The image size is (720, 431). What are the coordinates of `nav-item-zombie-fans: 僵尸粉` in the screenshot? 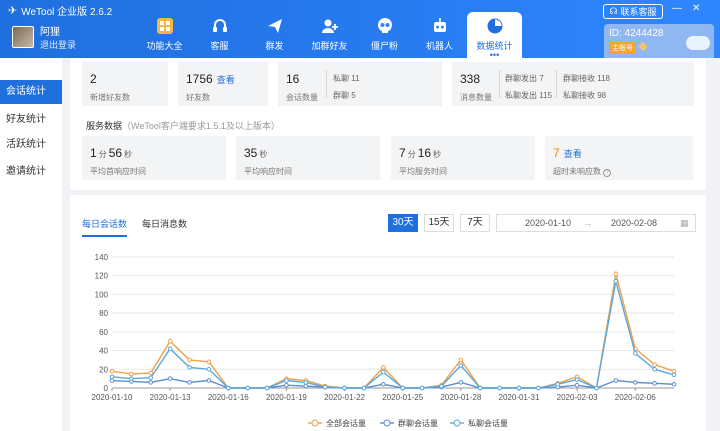 It's located at (384, 35).